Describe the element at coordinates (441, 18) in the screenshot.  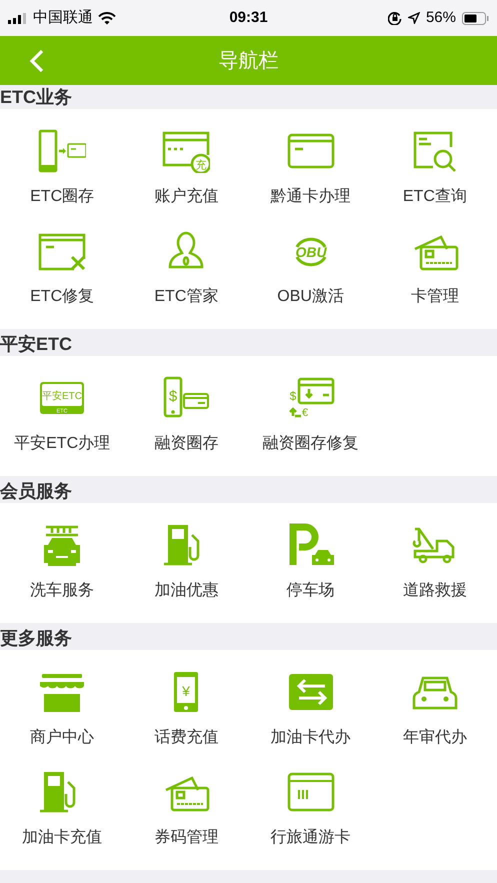
I see `battery-percent: 56%` at that location.